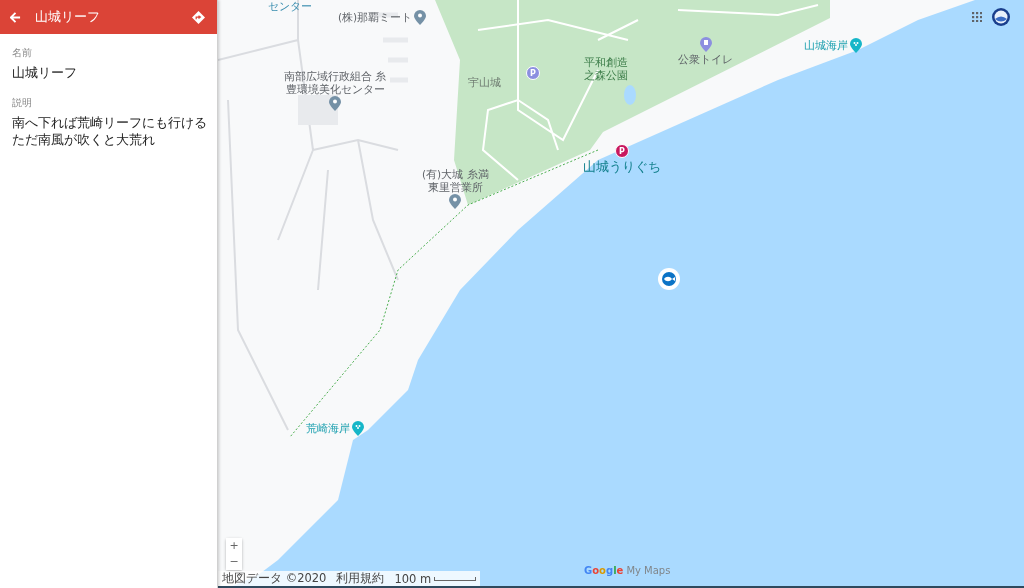 Image resolution: width=1024 pixels, height=588 pixels. Describe the element at coordinates (455, 187) in the screenshot. I see `place-label: 東里営業所` at that location.